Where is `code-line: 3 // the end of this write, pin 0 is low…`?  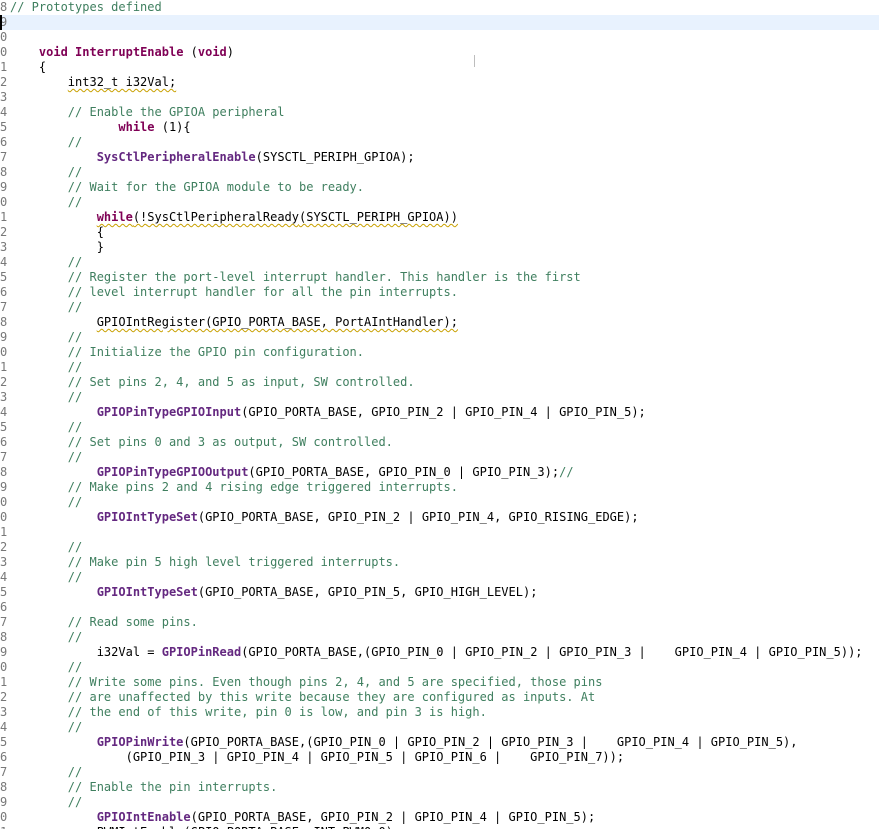 code-line: 3 // the end of this write, pin 0 is low… is located at coordinates (439, 712).